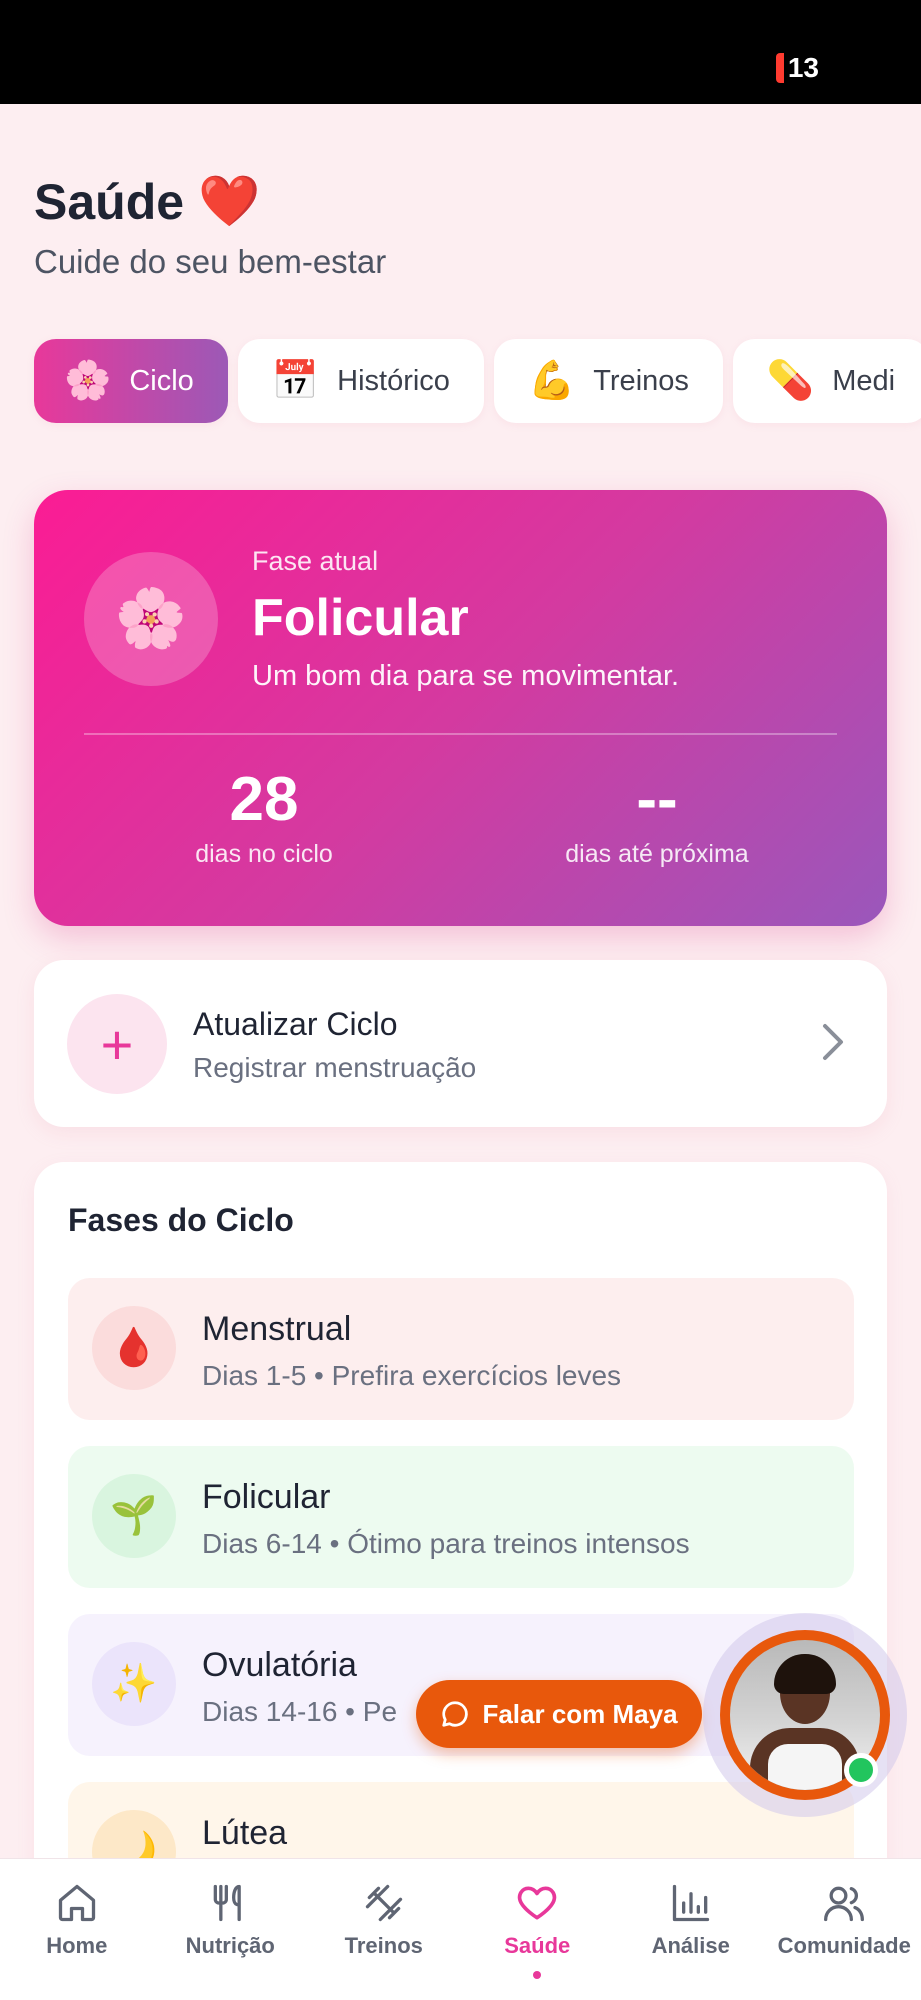  Describe the element at coordinates (383, 1945) in the screenshot. I see `nav-label: Treinos` at that location.